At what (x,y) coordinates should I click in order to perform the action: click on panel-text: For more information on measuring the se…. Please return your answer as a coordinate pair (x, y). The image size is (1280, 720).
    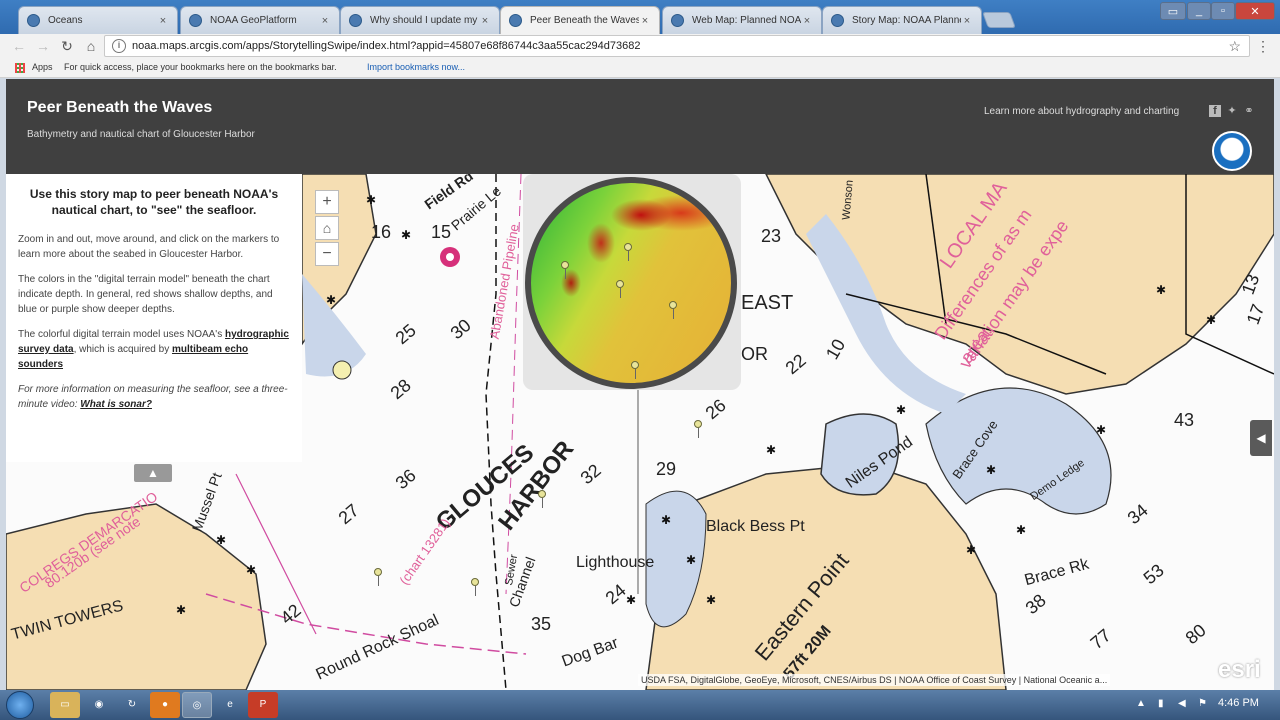
    Looking at the image, I should click on (153, 397).